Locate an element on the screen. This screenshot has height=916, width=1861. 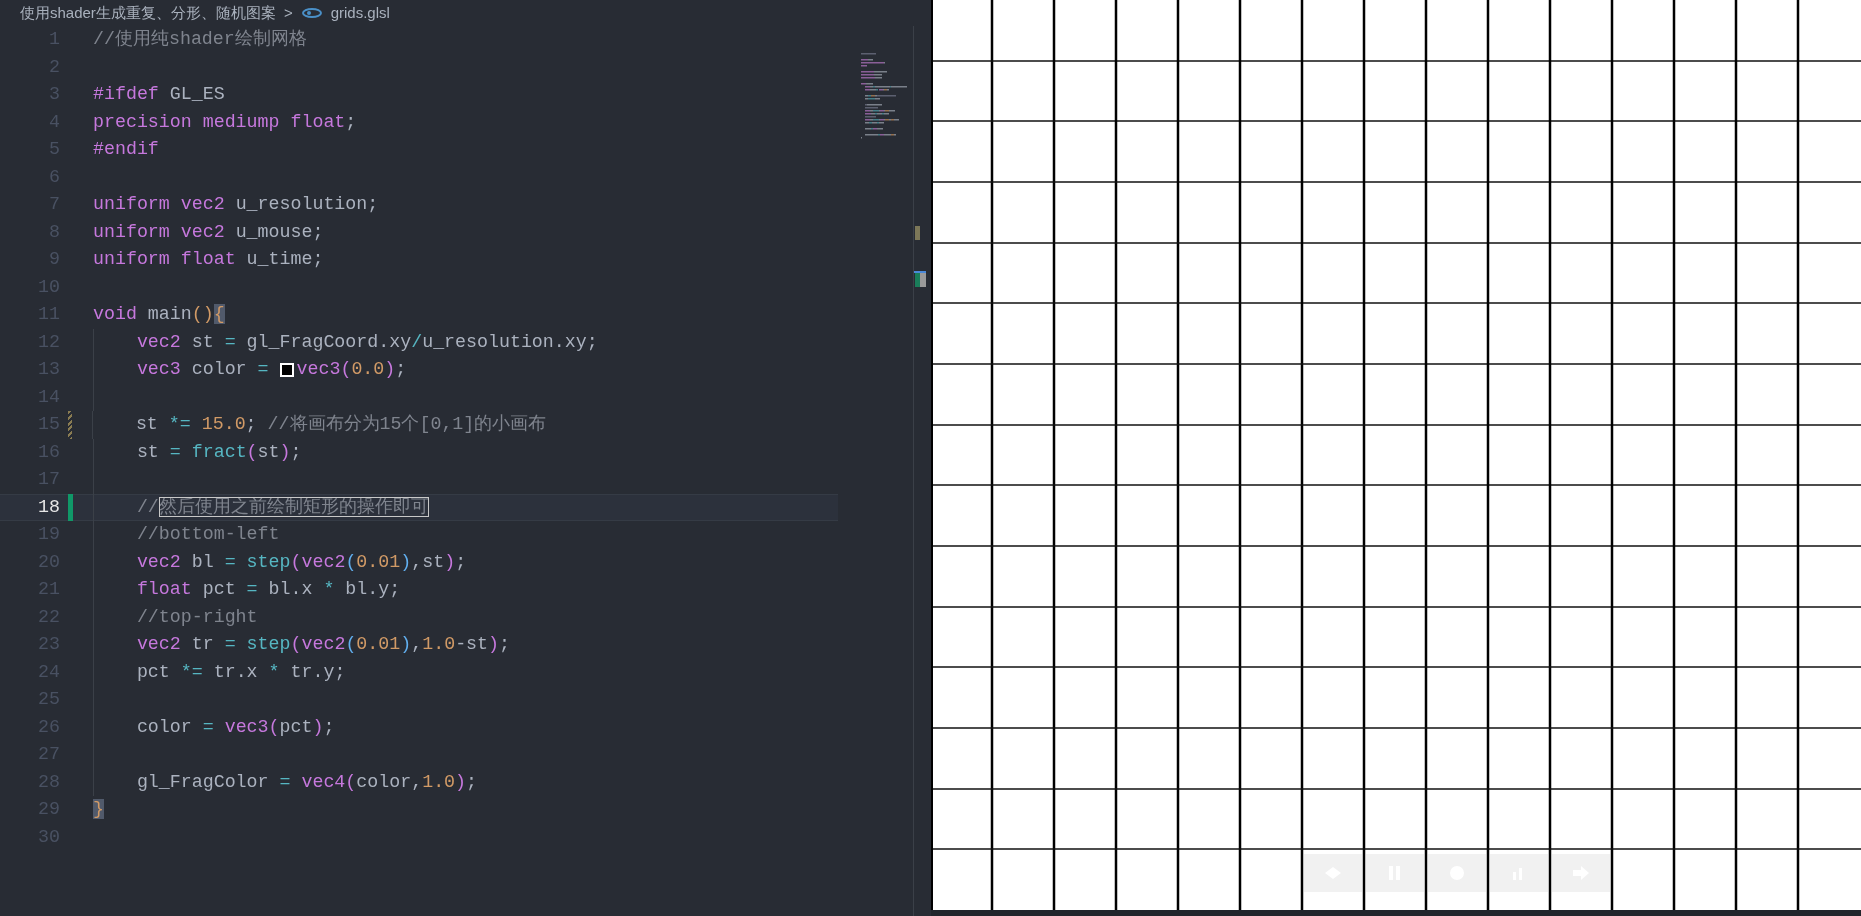
code-line: #ifdef GL_ES is located at coordinates (159, 95).